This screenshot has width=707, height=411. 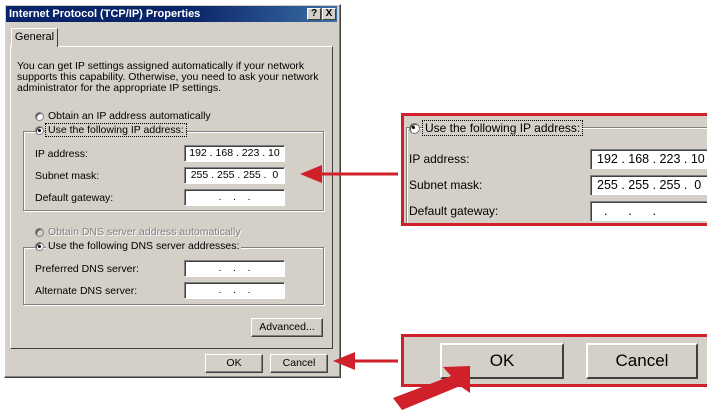 What do you see at coordinates (431, 388) in the screenshot?
I see `pointer-arrow-icon` at bounding box center [431, 388].